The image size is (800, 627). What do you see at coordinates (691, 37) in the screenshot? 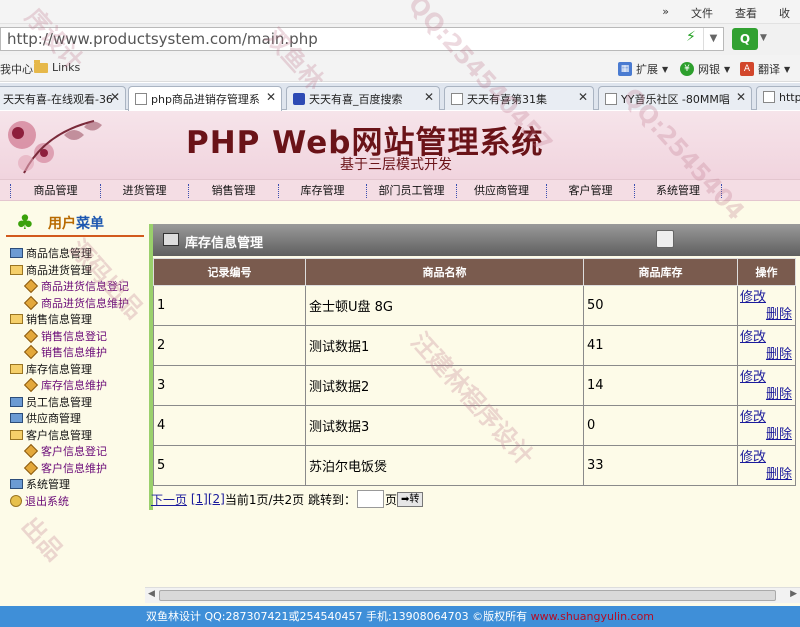
I see `lightning-icon: ⚡` at bounding box center [691, 37].